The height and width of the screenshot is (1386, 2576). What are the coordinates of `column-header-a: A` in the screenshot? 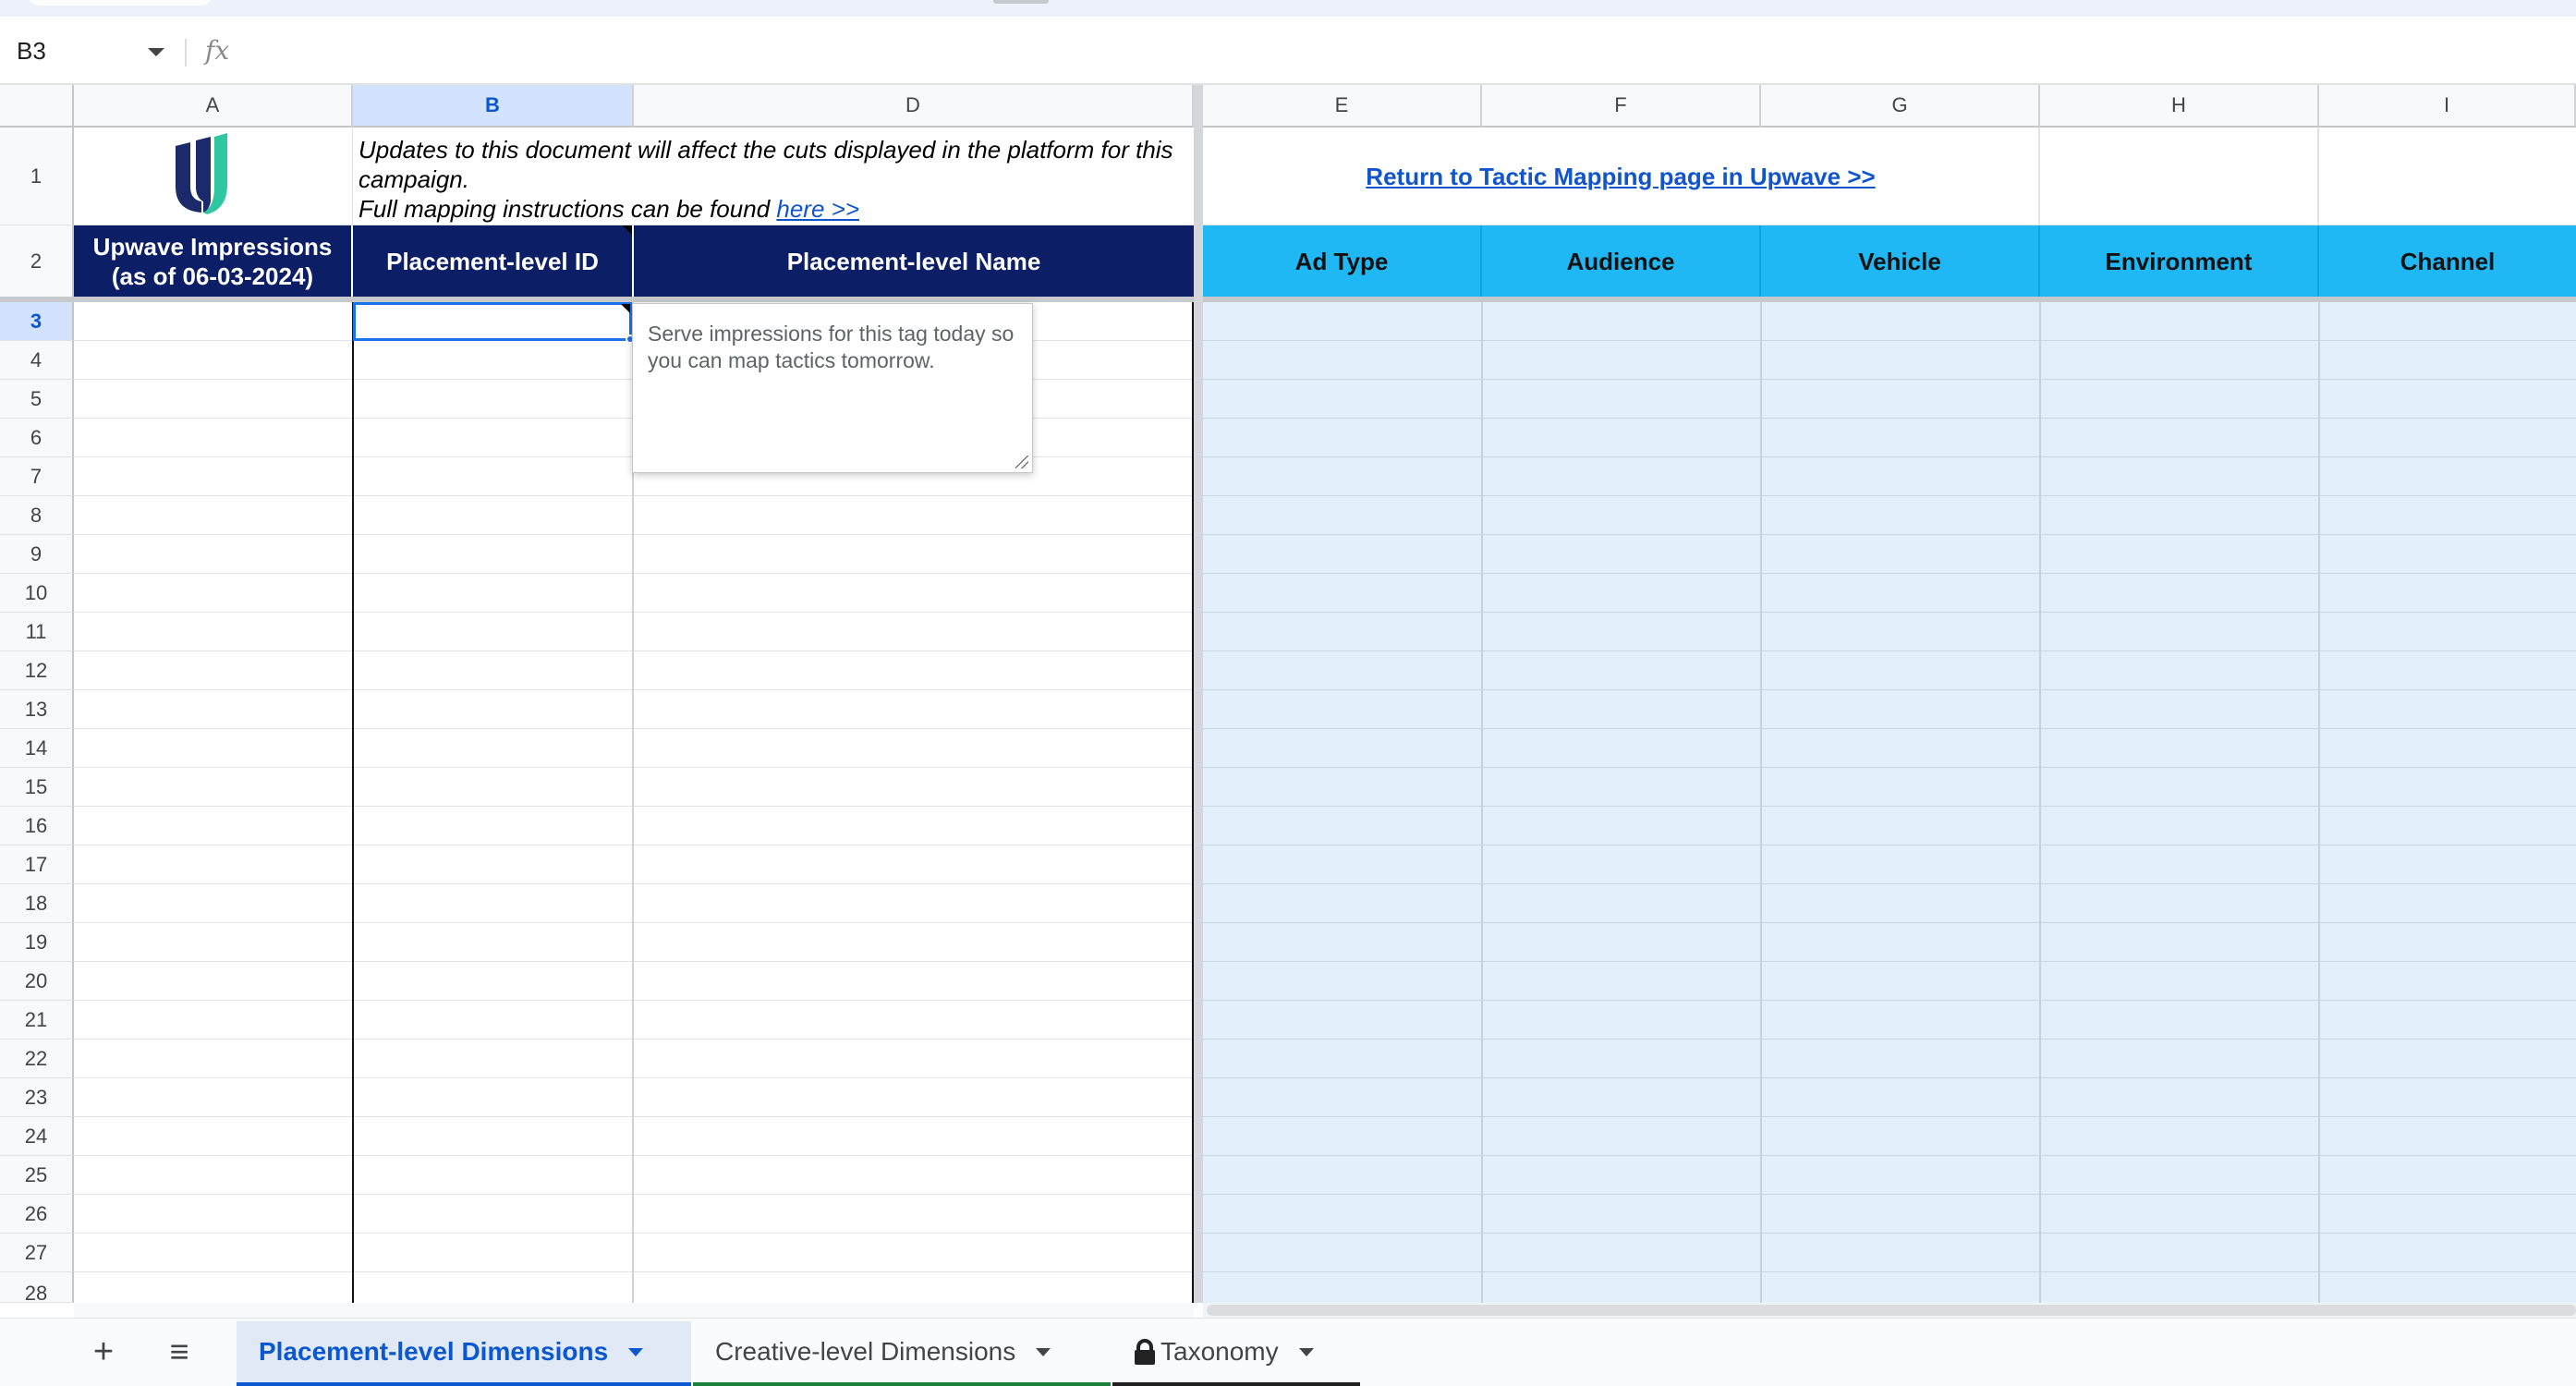 It's located at (213, 106).